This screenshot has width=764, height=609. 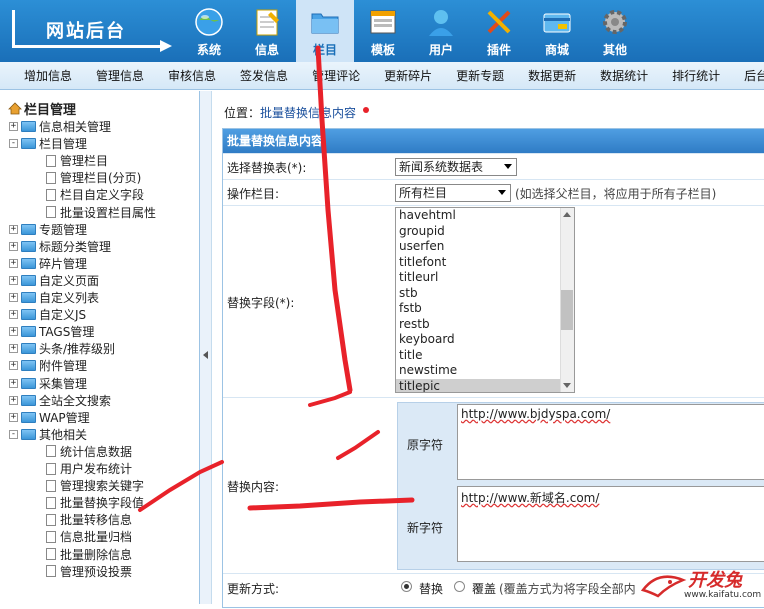 I want to click on sidebar-folder-item: + 头条/推荐级别, so click(x=62, y=348).